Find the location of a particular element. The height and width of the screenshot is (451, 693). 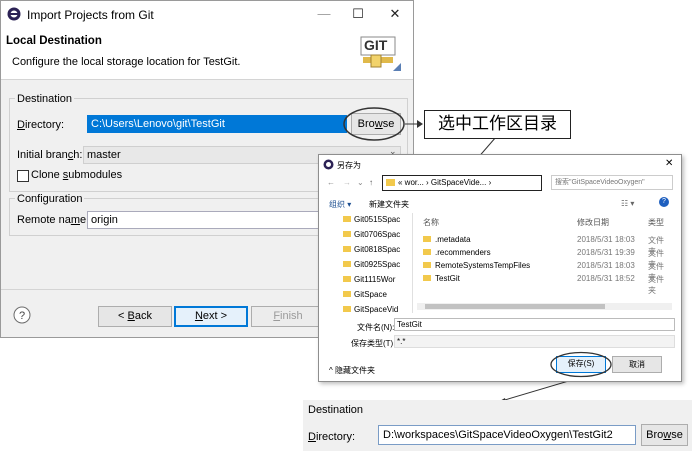

sidebar-item: GitSpaceVid is located at coordinates (370, 309).